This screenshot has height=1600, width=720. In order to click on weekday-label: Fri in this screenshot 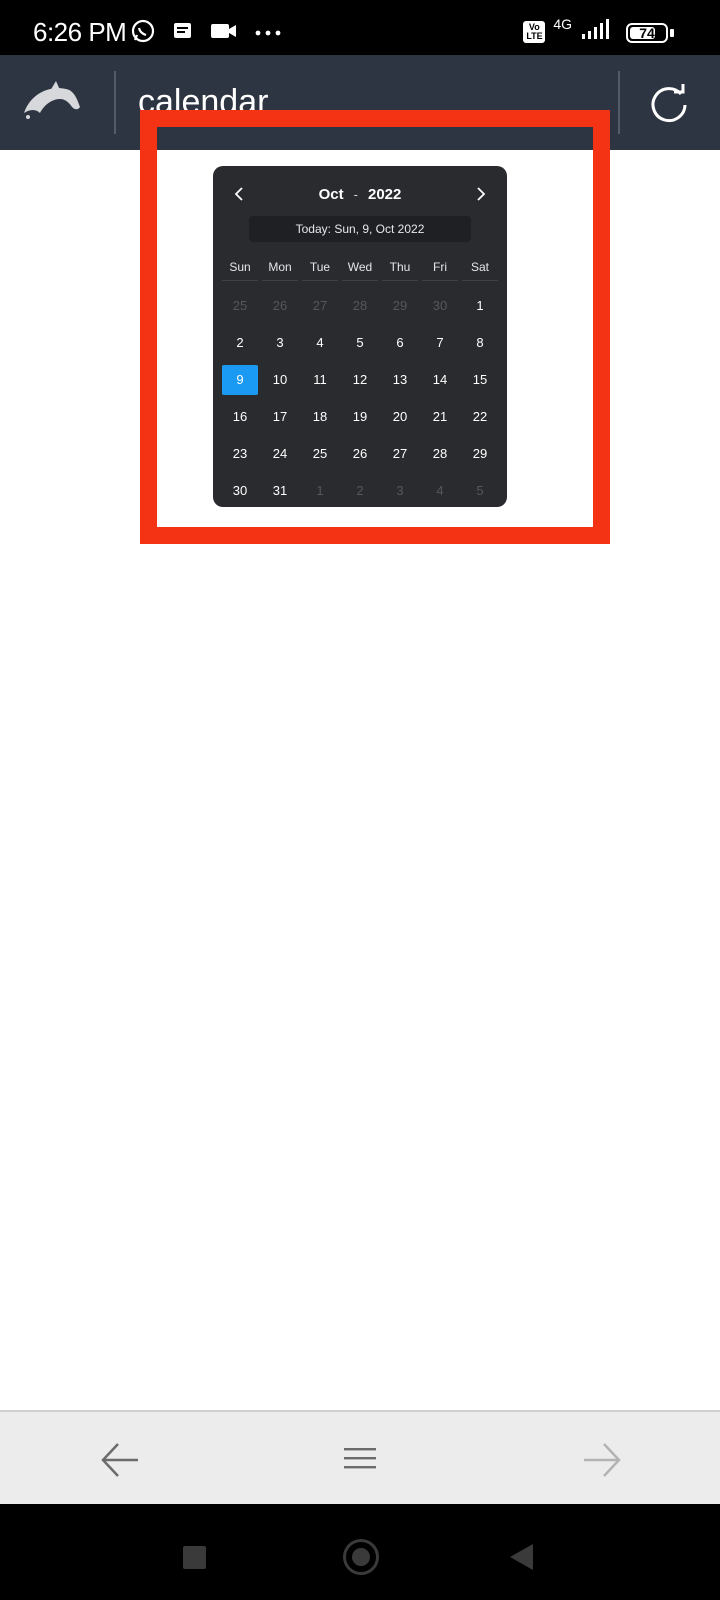, I will do `click(440, 267)`.